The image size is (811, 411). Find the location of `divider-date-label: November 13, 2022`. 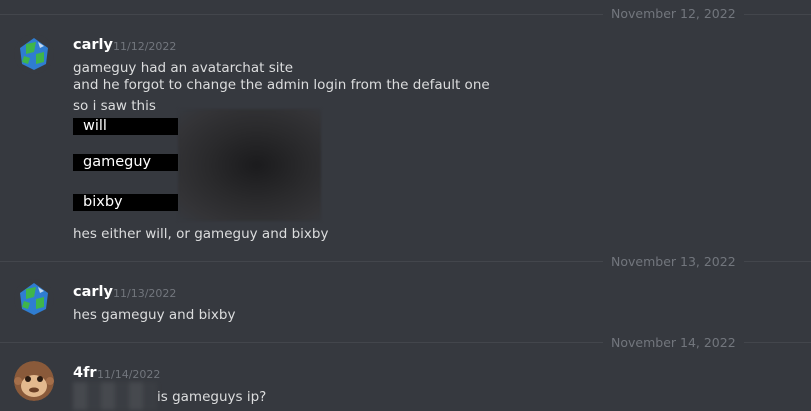

divider-date-label: November 13, 2022 is located at coordinates (673, 261).